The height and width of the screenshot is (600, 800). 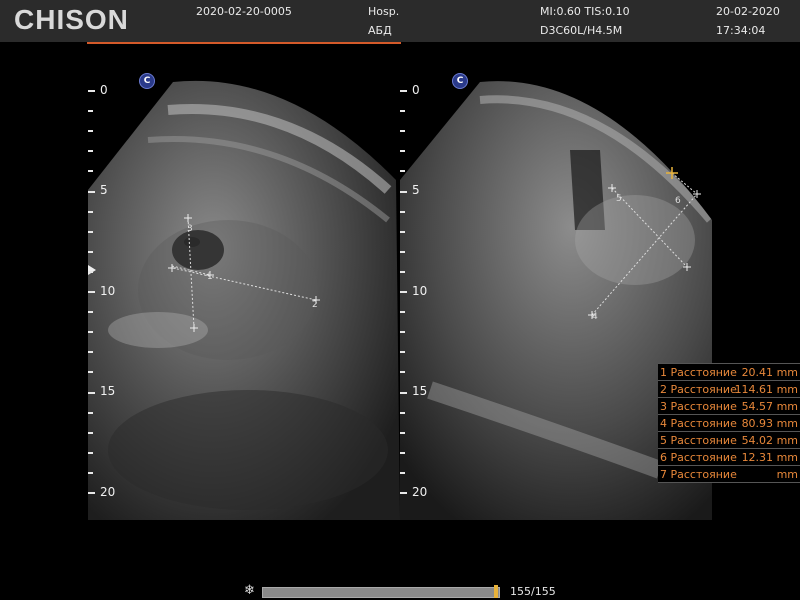 What do you see at coordinates (244, 43) in the screenshot?
I see `active-pane-indicator` at bounding box center [244, 43].